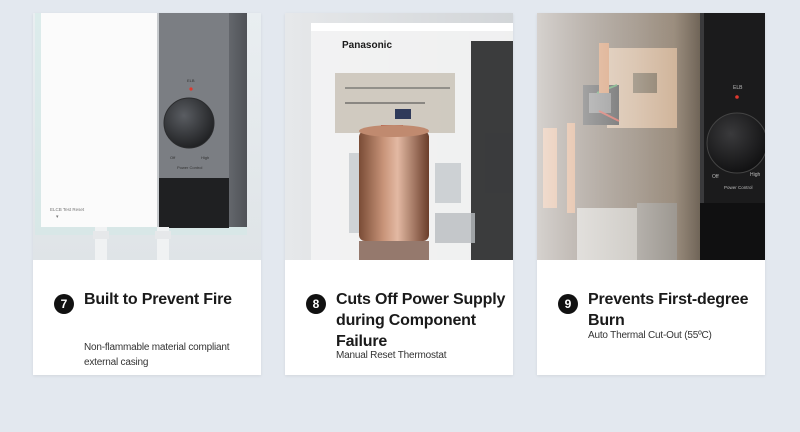  What do you see at coordinates (67, 209) in the screenshot?
I see `elcb-label: ELCB Test Reset` at bounding box center [67, 209].